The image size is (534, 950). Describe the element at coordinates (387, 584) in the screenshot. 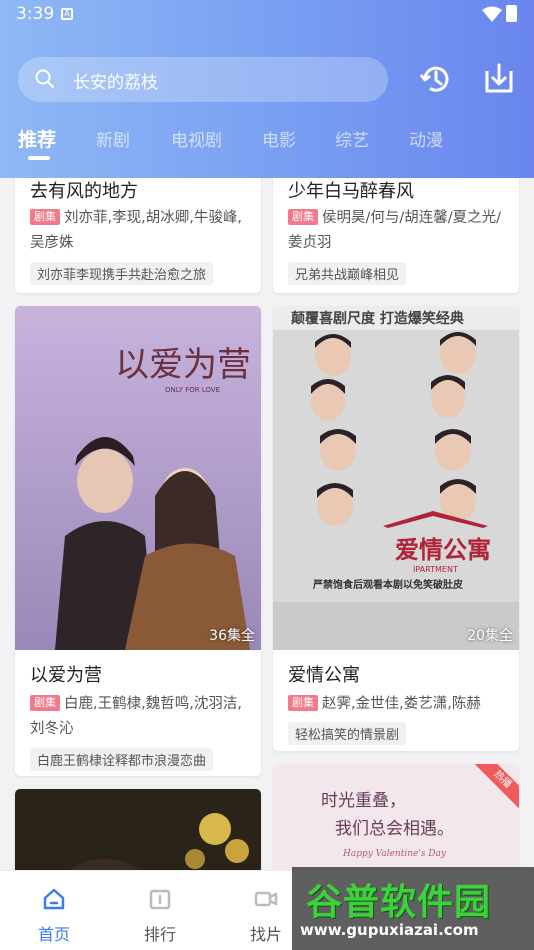

I see `poster-warning-text: 严禁饱食后观看本剧以免笑破肚皮` at that location.